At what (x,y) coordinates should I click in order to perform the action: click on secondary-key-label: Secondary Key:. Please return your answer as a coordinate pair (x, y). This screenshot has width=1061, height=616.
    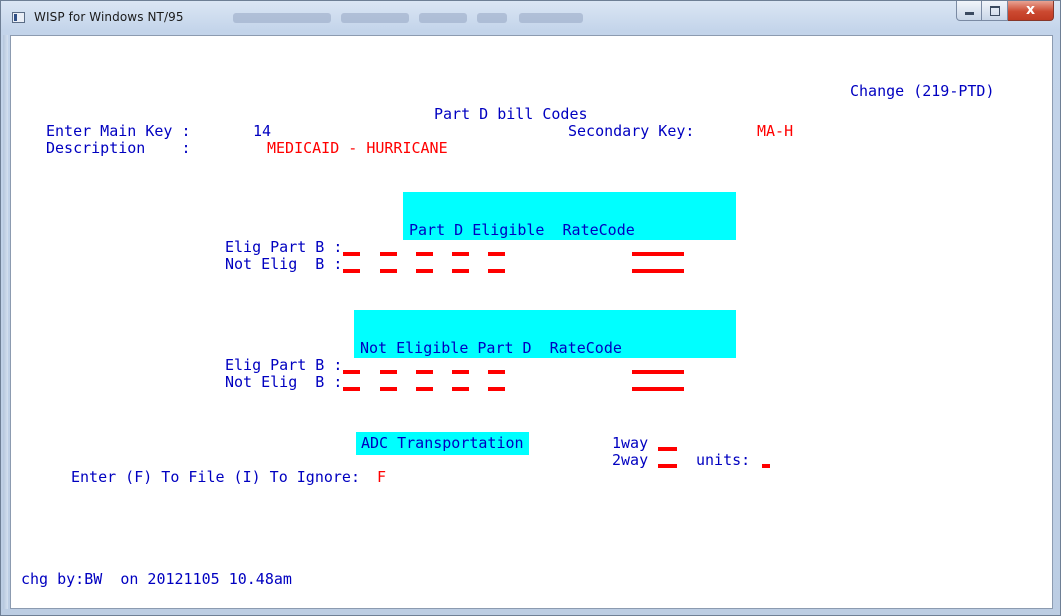
    Looking at the image, I should click on (631, 131).